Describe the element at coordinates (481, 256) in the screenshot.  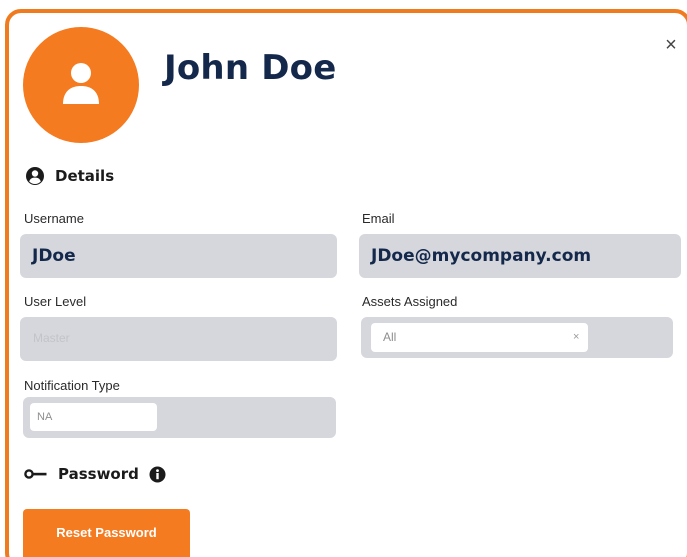
I see `email-value: JDoe@mycompany.com` at that location.